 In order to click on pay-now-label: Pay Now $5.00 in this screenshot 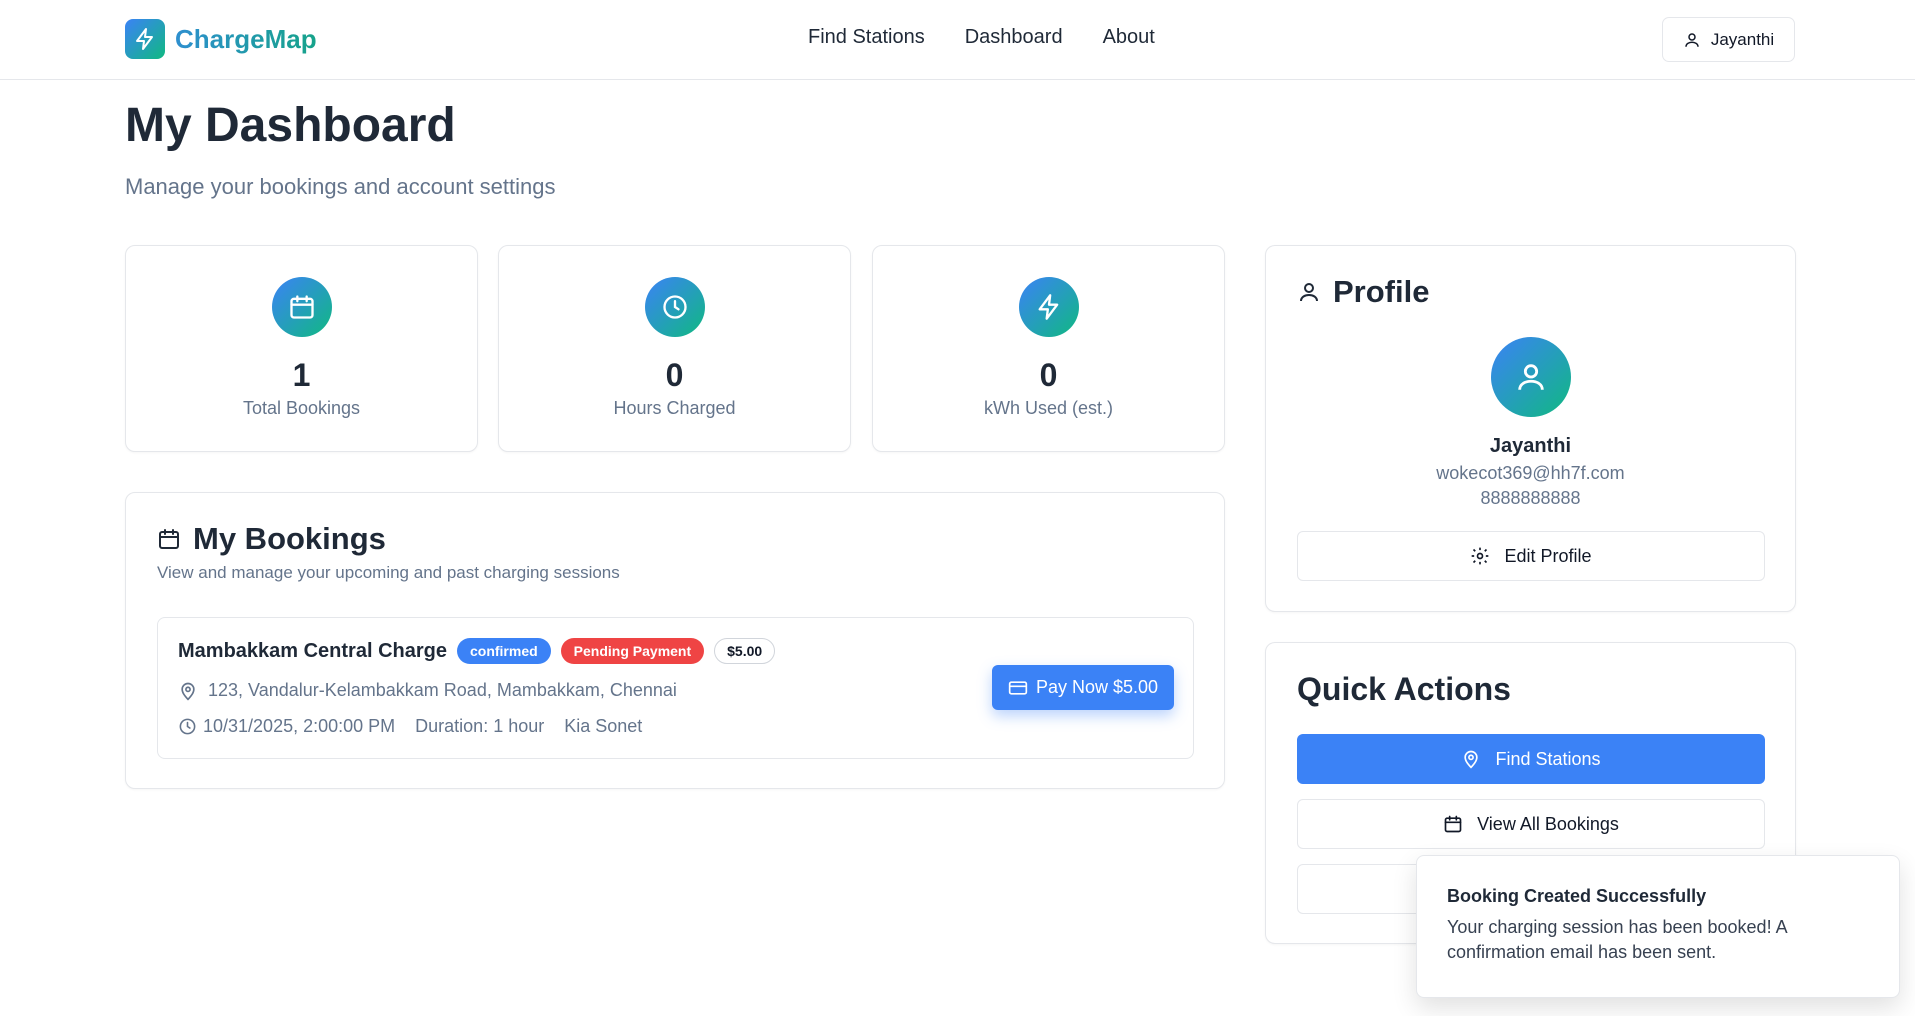, I will do `click(1097, 687)`.